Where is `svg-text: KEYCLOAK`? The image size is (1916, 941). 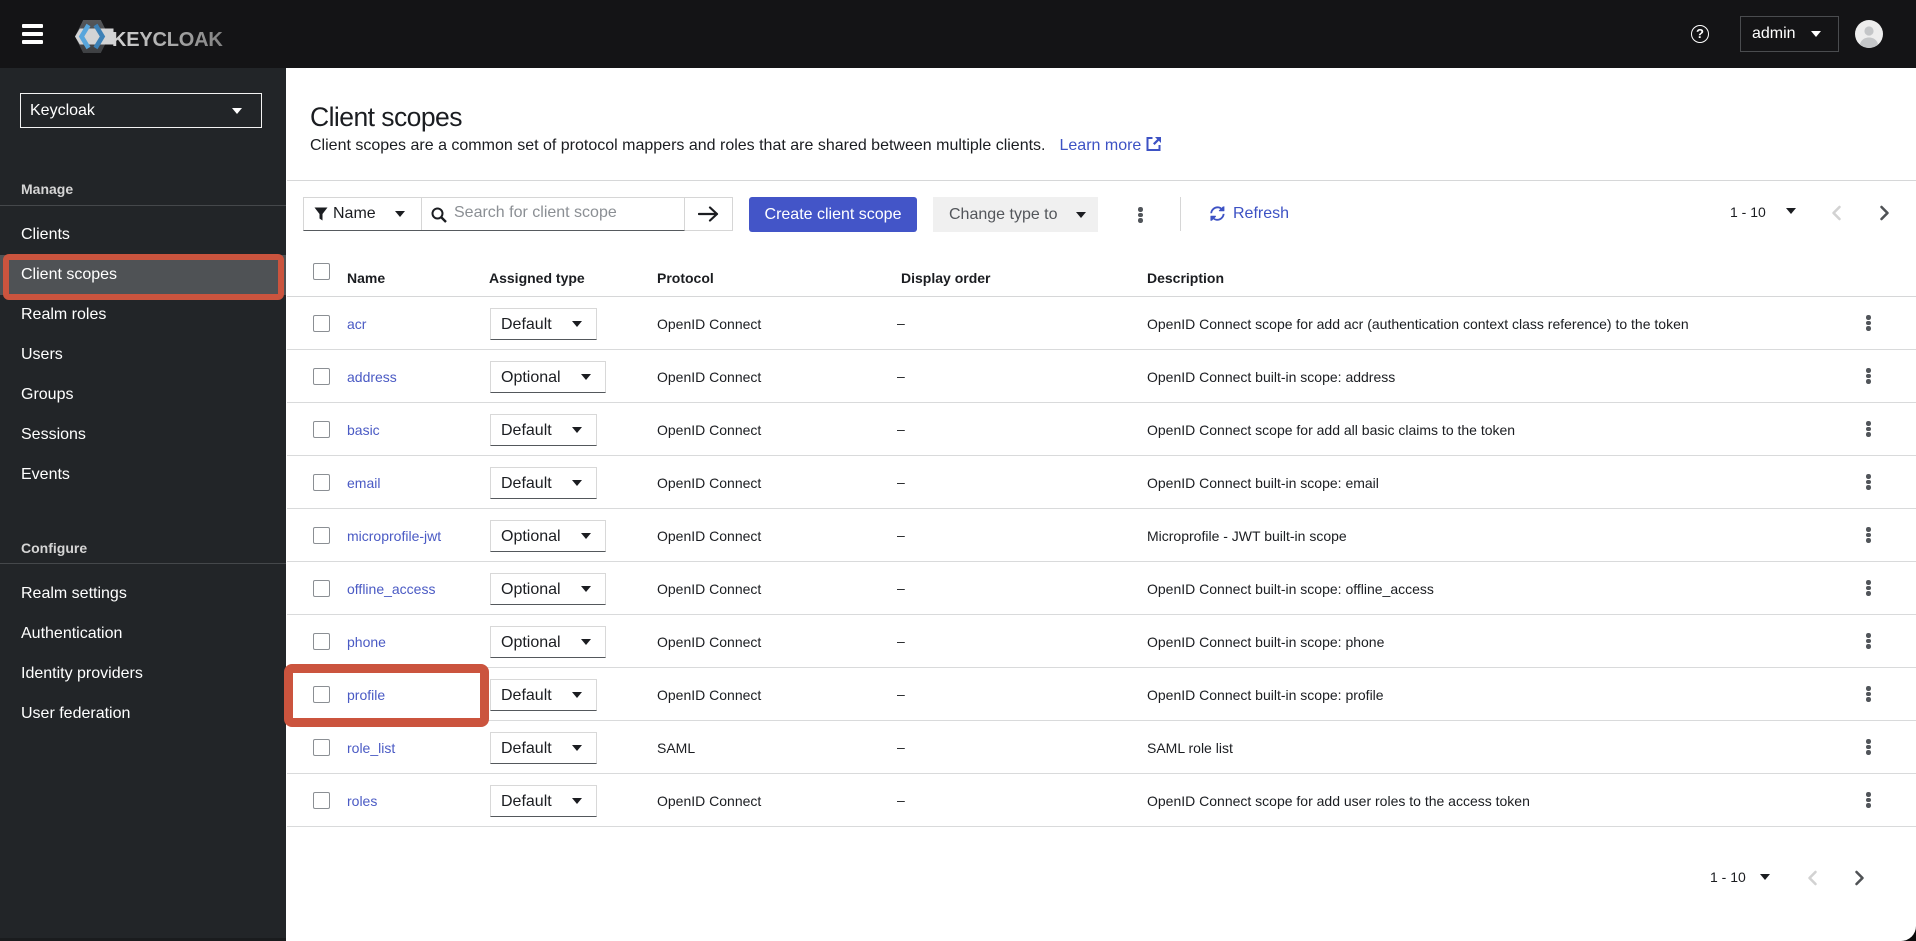 svg-text: KEYCLOAK is located at coordinates (167, 40).